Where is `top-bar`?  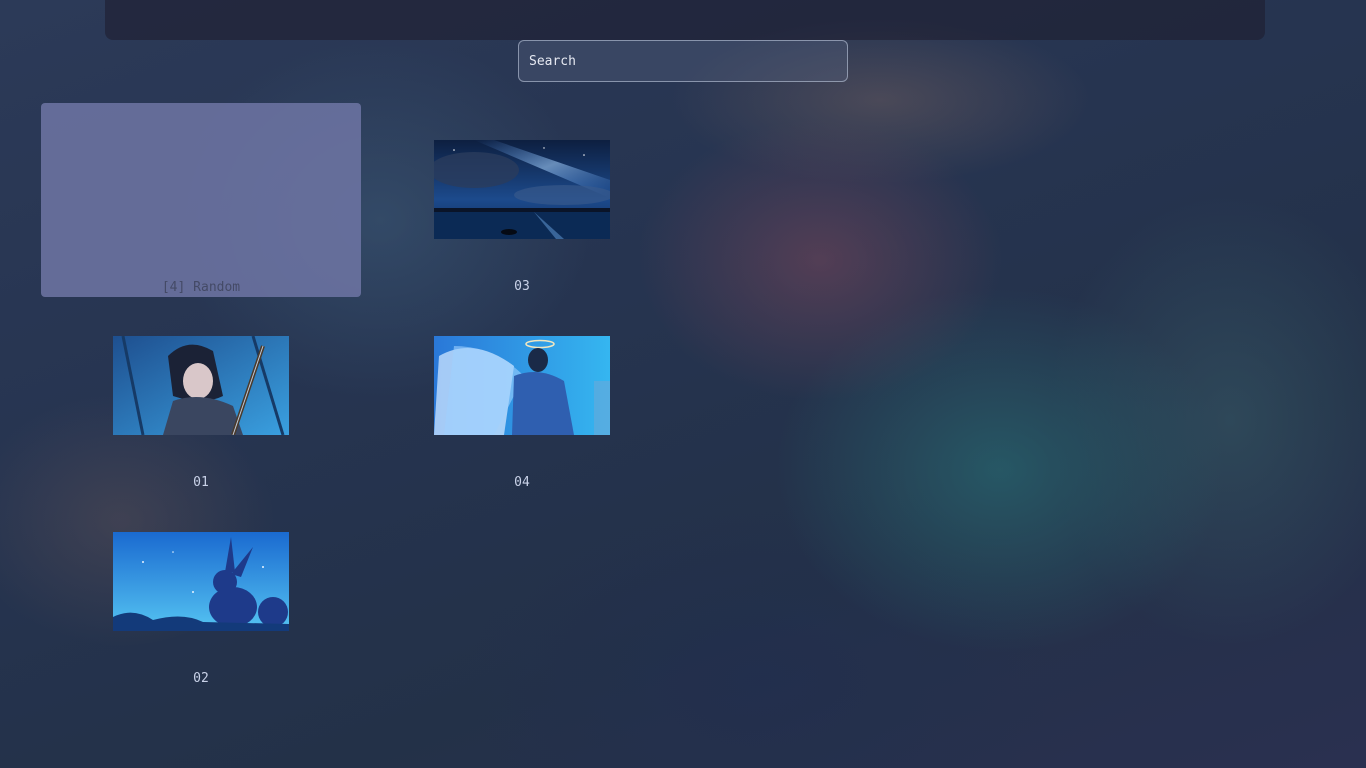
top-bar is located at coordinates (685, 20).